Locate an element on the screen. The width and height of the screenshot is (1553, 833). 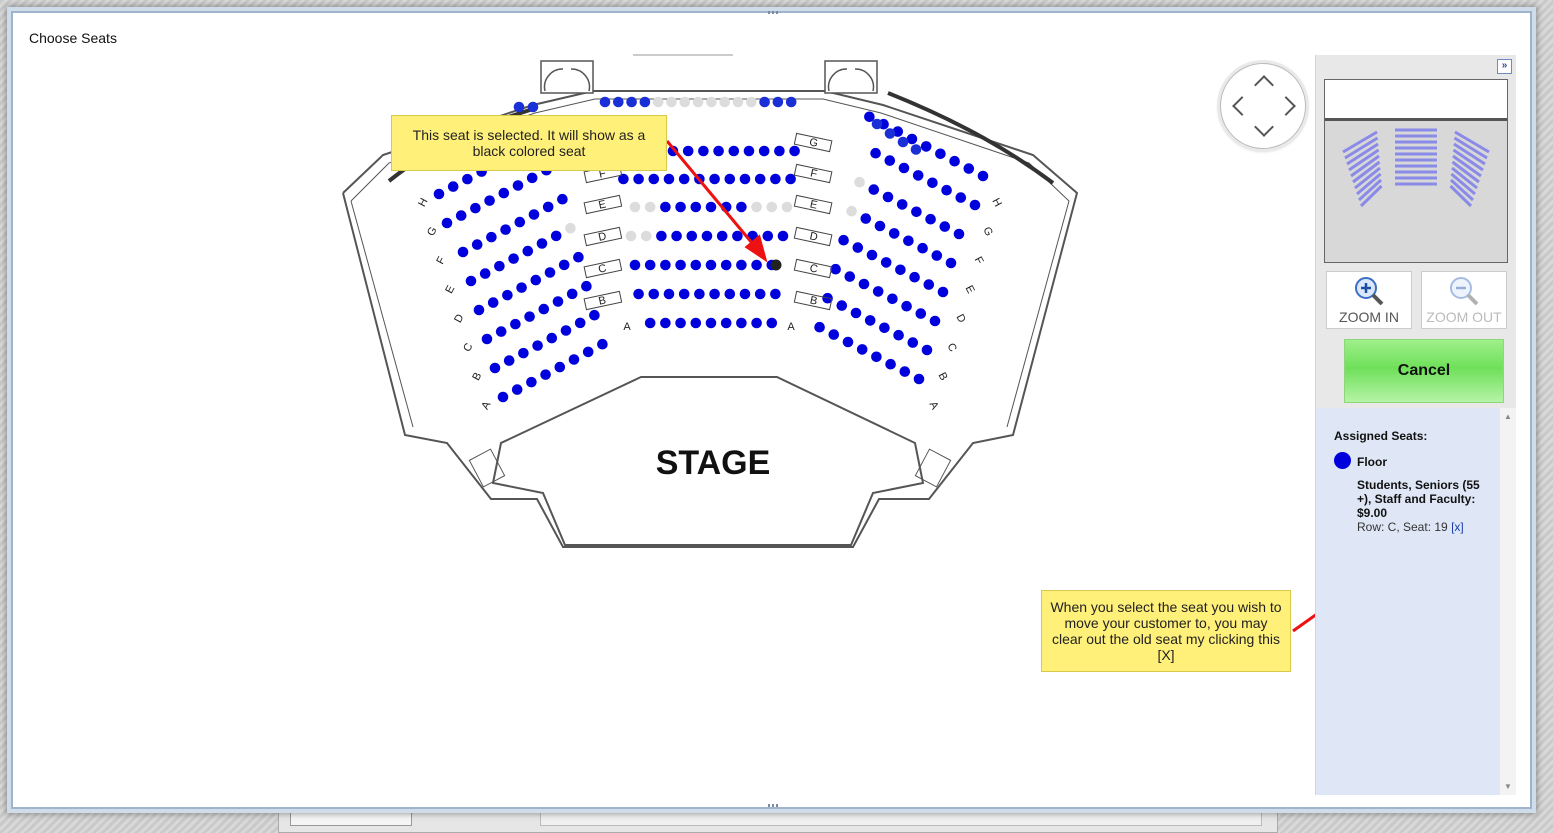
selected-seat is located at coordinates (776, 265).